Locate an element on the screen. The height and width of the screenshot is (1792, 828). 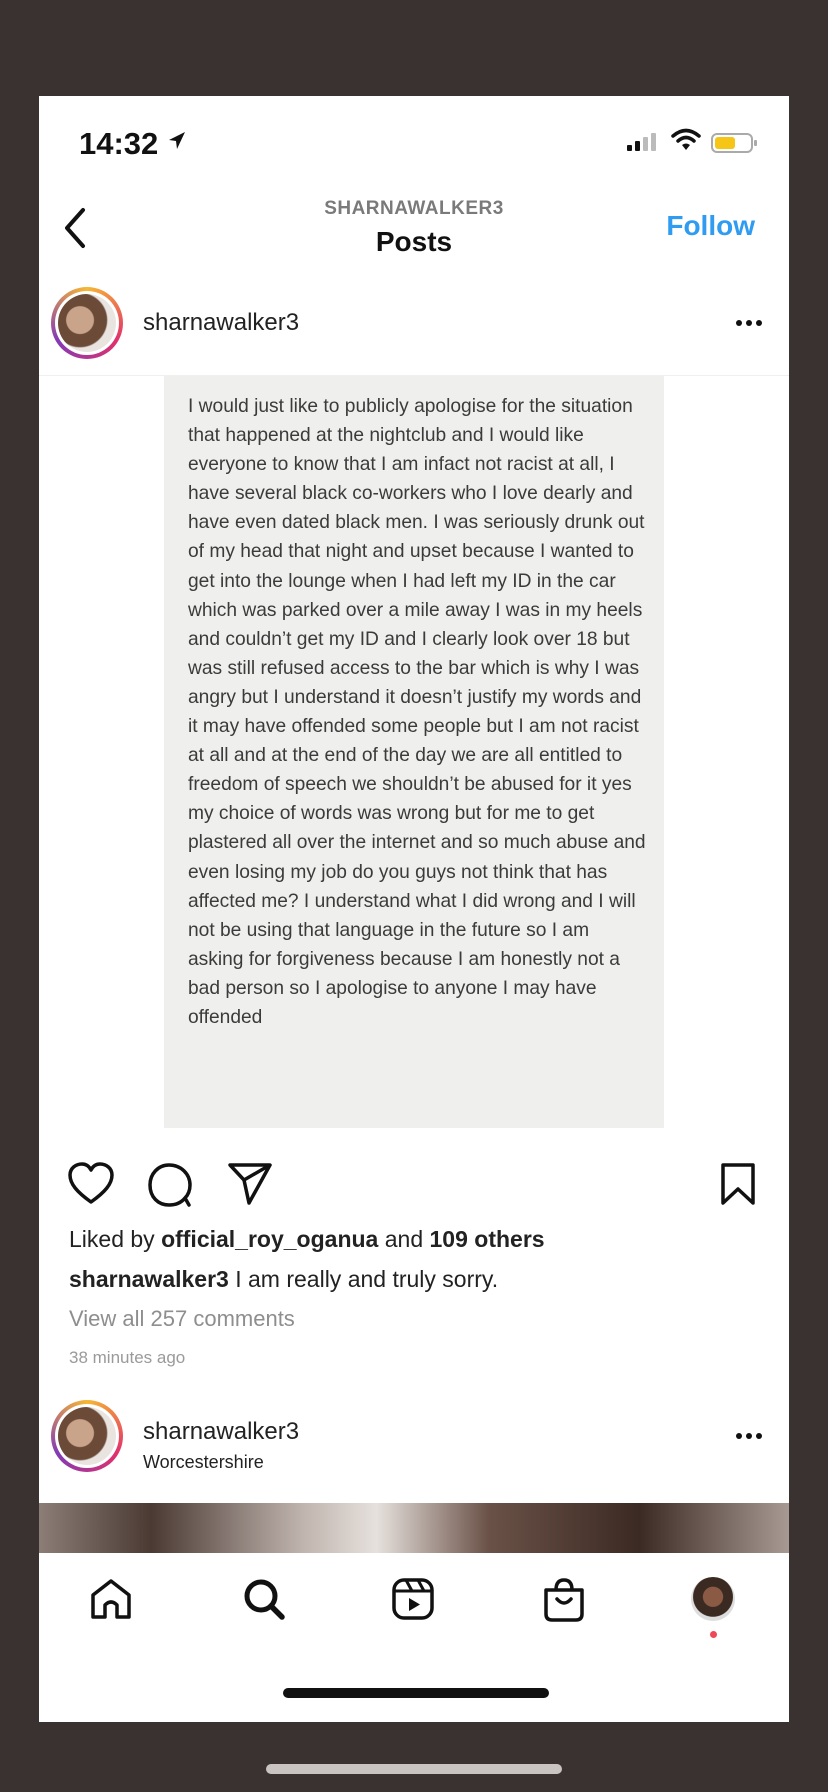
status-bar: 14:32 is located at coordinates (414, 140).